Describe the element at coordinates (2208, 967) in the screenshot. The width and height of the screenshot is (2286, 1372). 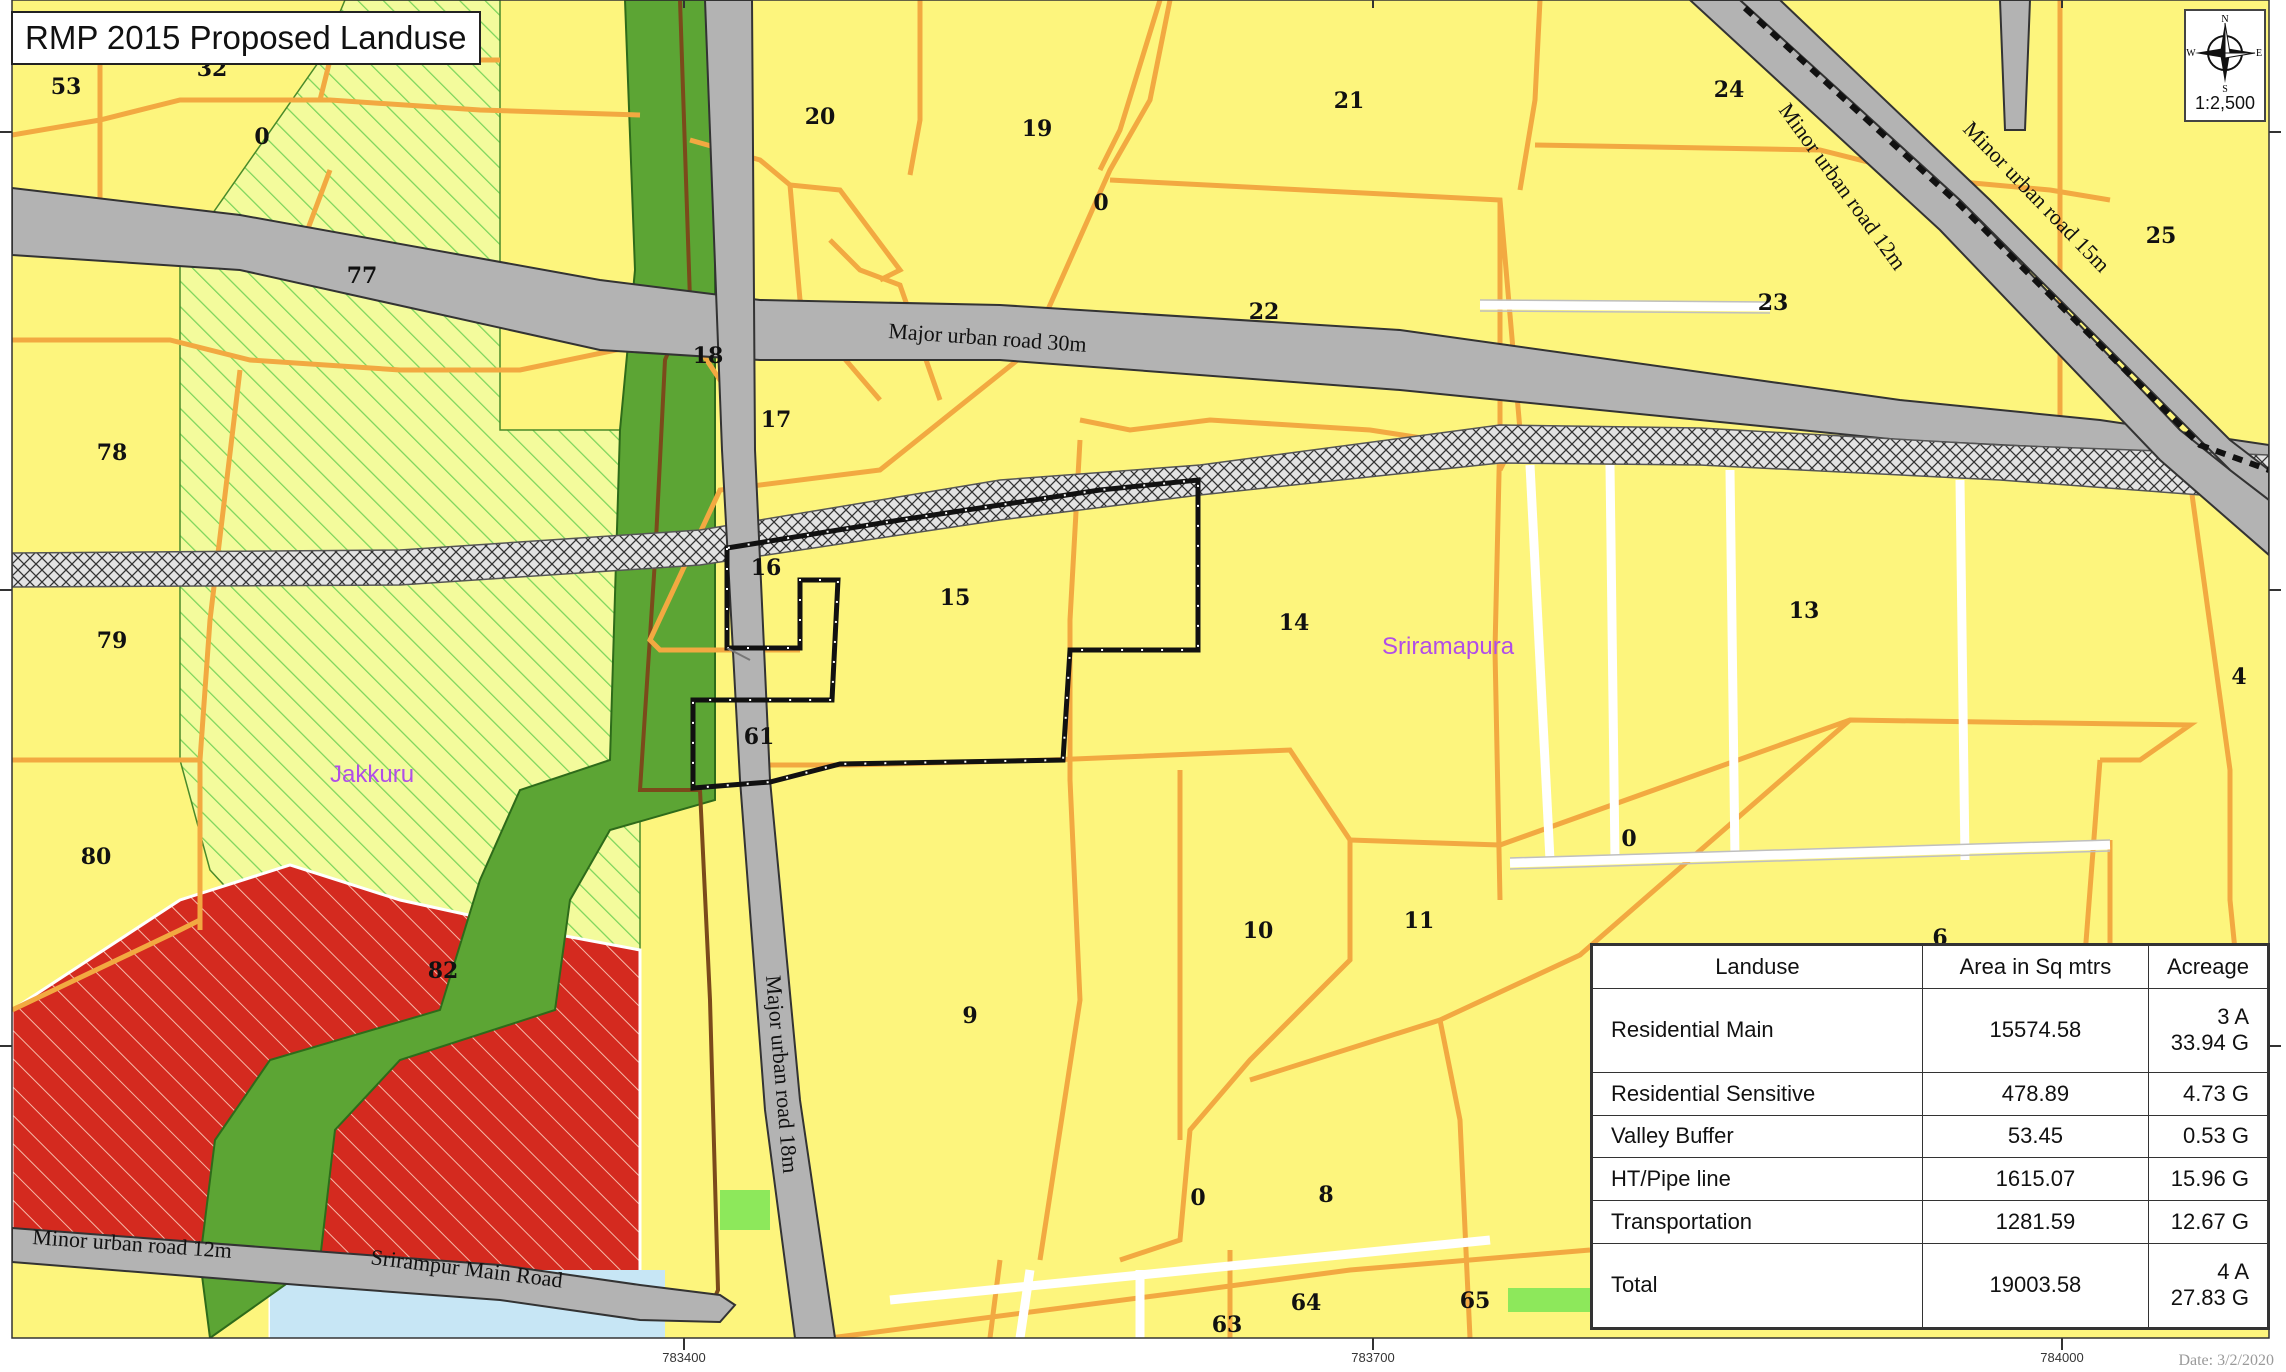
I see `table-header: Acreage` at that location.